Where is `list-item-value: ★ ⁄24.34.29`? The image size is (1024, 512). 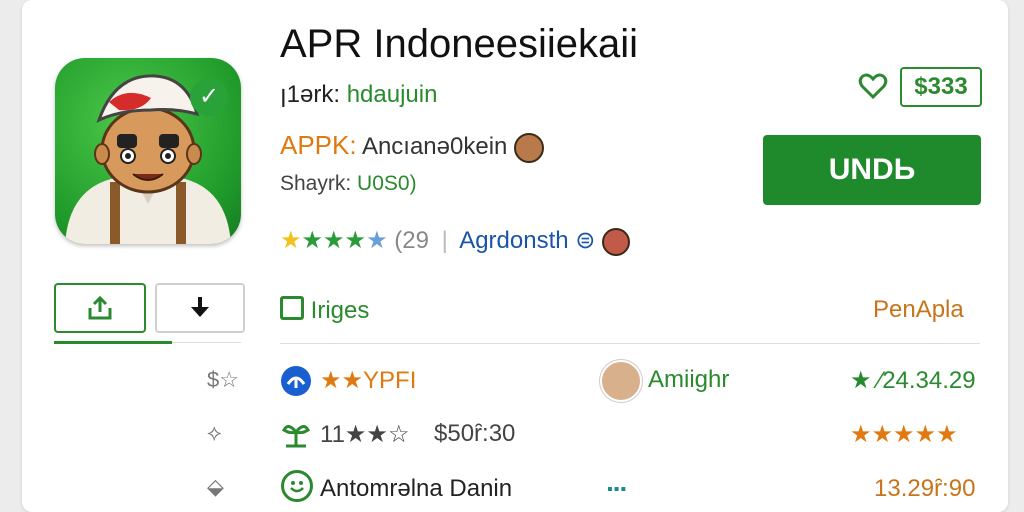 list-item-value: ★ ⁄24.34.29 is located at coordinates (913, 380).